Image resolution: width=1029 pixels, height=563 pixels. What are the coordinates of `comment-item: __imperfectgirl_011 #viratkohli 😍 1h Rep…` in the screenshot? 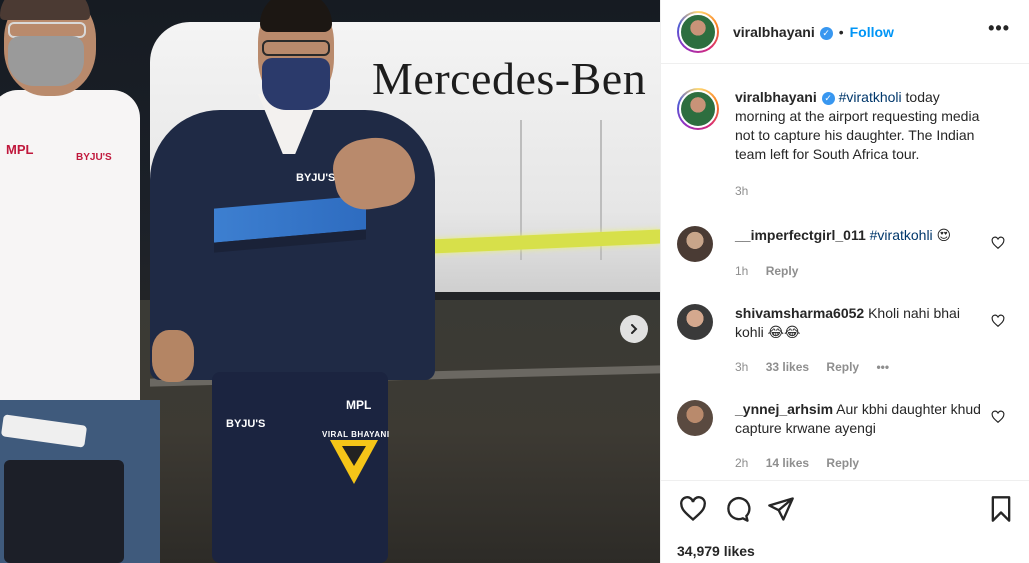 It's located at (847, 256).